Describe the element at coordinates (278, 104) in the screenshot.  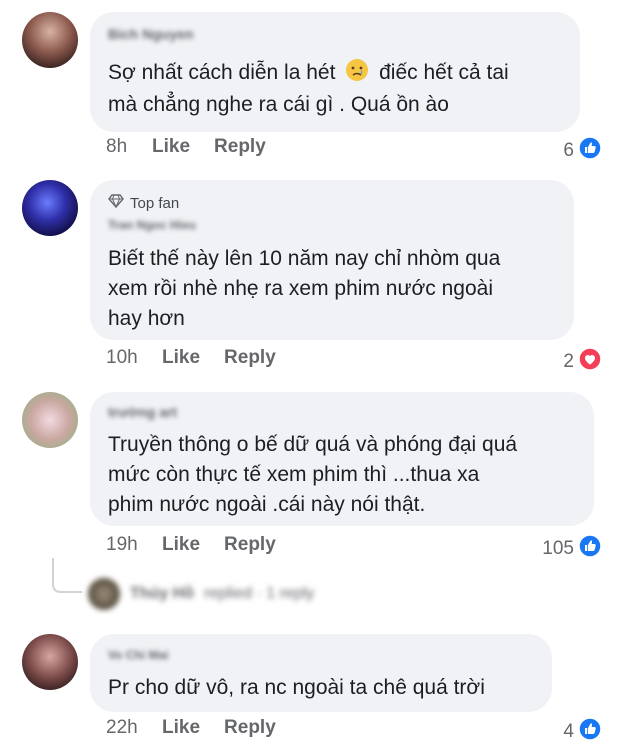
I see `comment-text-line: mà chẳng nghe ra cái gì . Quá ồn ào` at that location.